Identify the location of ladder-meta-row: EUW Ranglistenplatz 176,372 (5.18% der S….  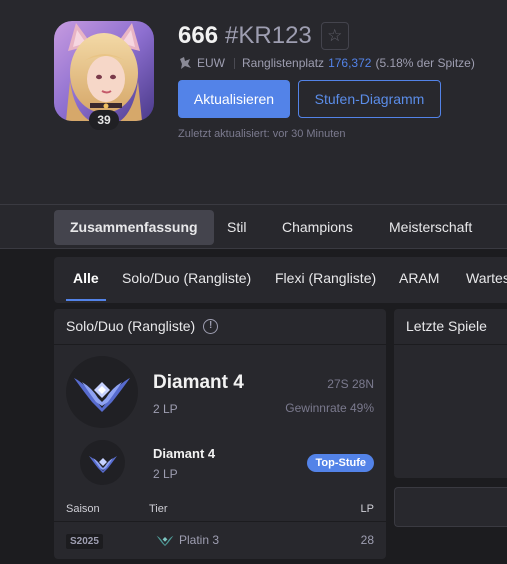
(326, 63).